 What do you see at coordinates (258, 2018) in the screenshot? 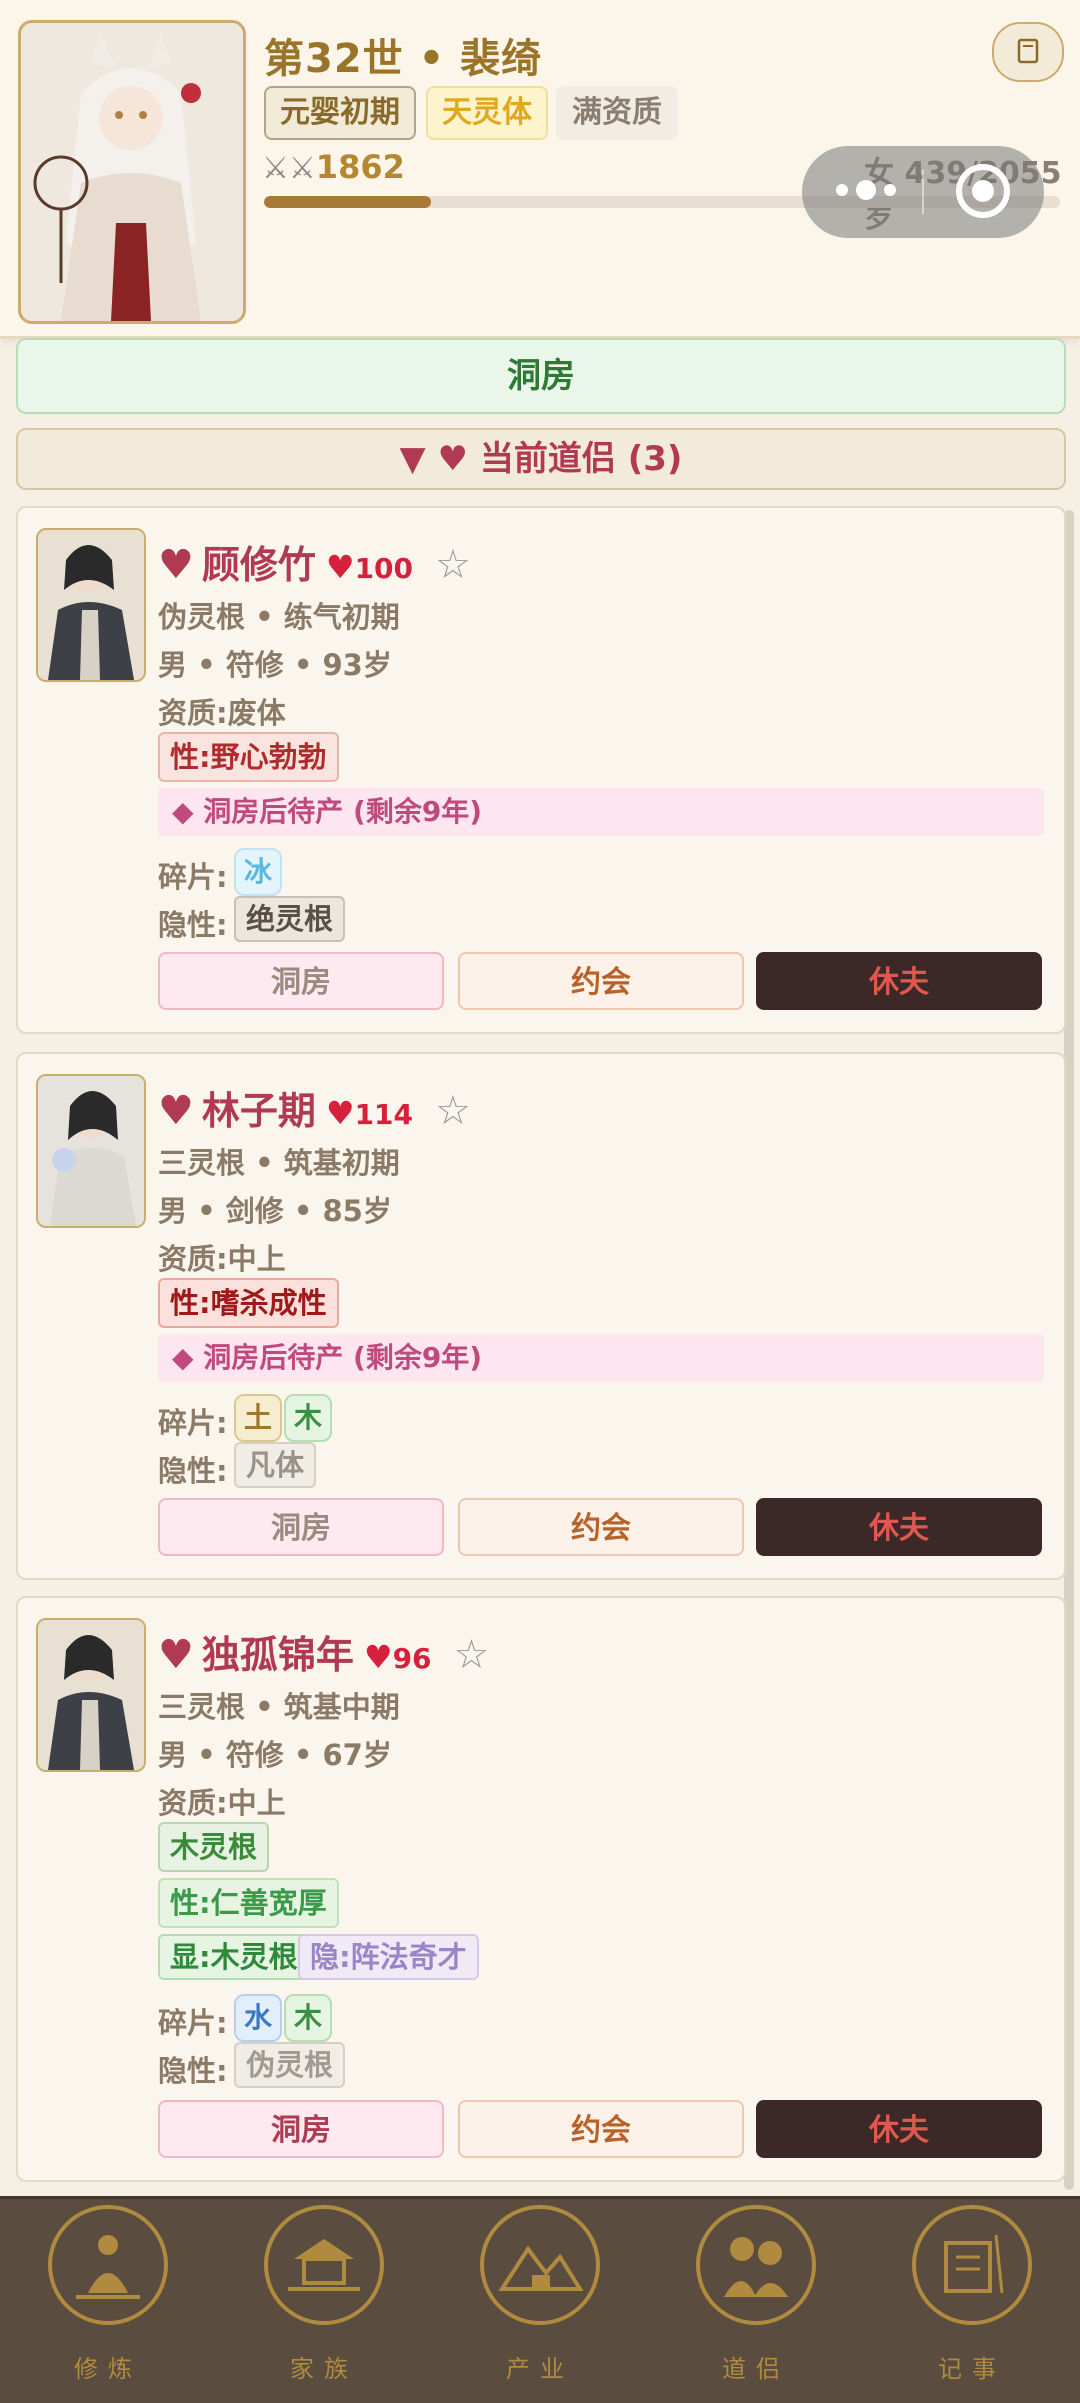
I see `fragment-water: 水` at bounding box center [258, 2018].